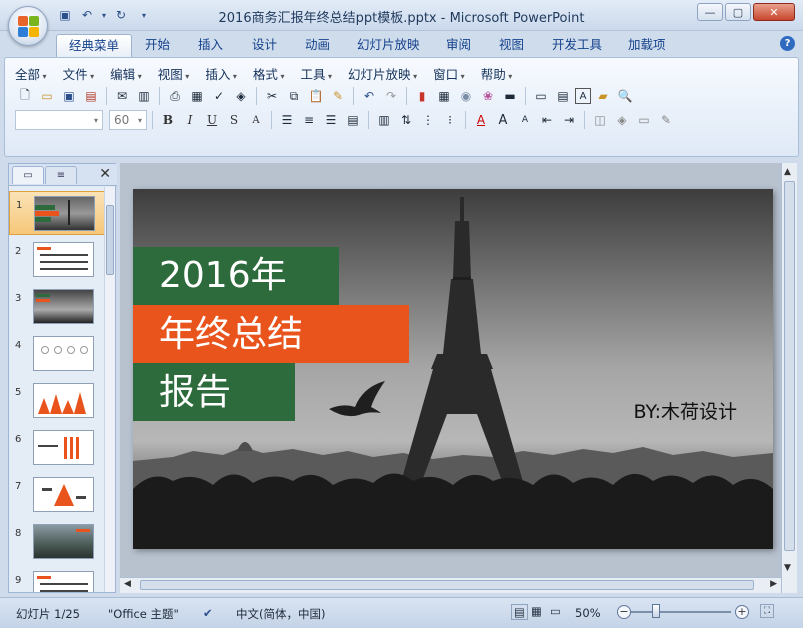  Describe the element at coordinates (105, 174) in the screenshot. I see `close-panel-icon: ✕` at that location.